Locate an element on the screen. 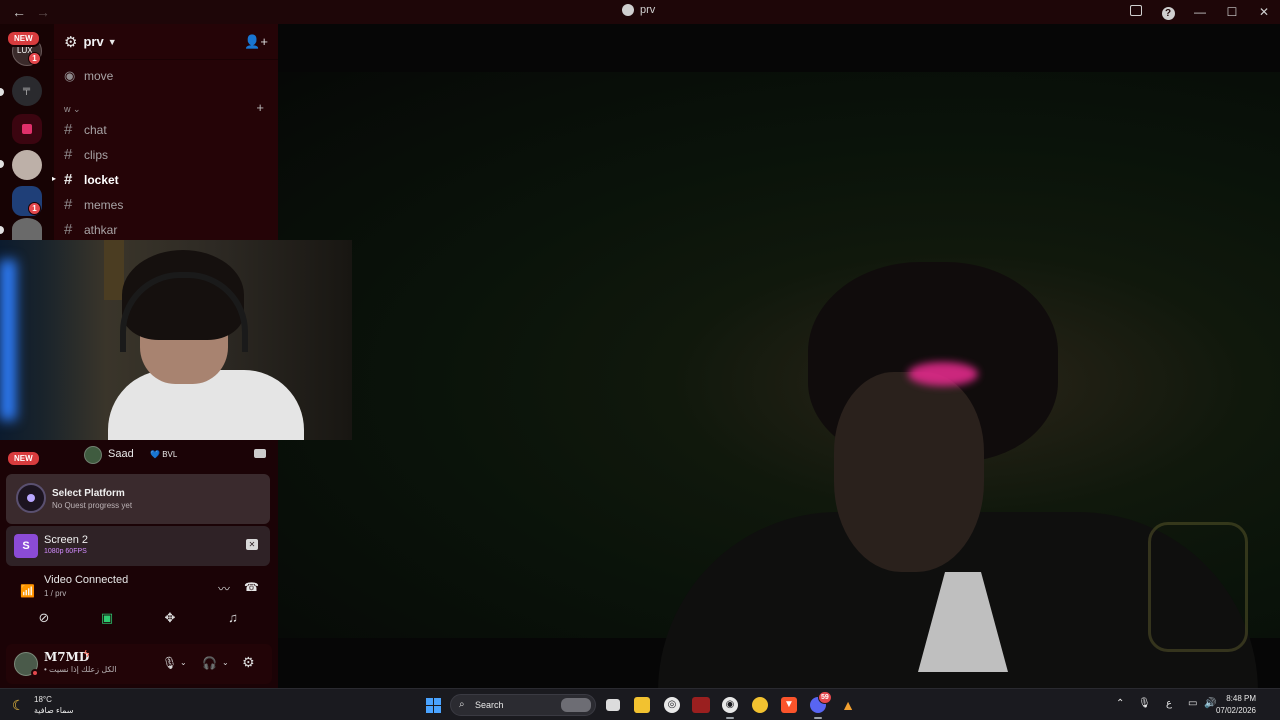  channel-label: locket is located at coordinates (101, 179).